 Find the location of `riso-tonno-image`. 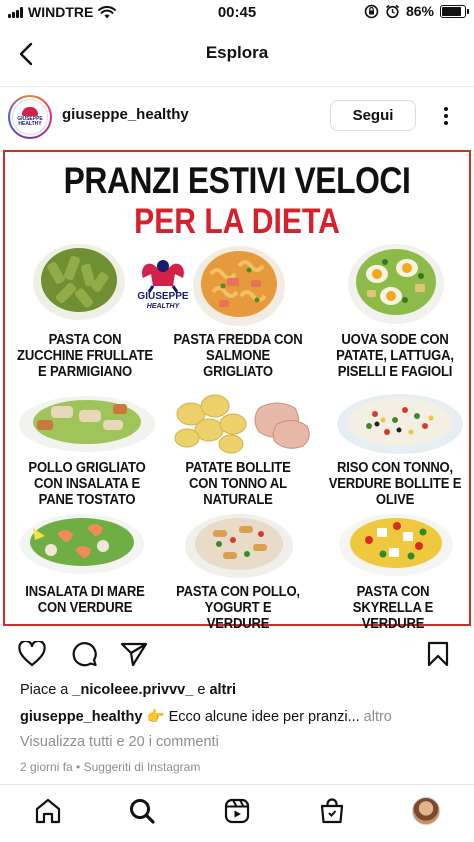

riso-tonno-image is located at coordinates (400, 424).